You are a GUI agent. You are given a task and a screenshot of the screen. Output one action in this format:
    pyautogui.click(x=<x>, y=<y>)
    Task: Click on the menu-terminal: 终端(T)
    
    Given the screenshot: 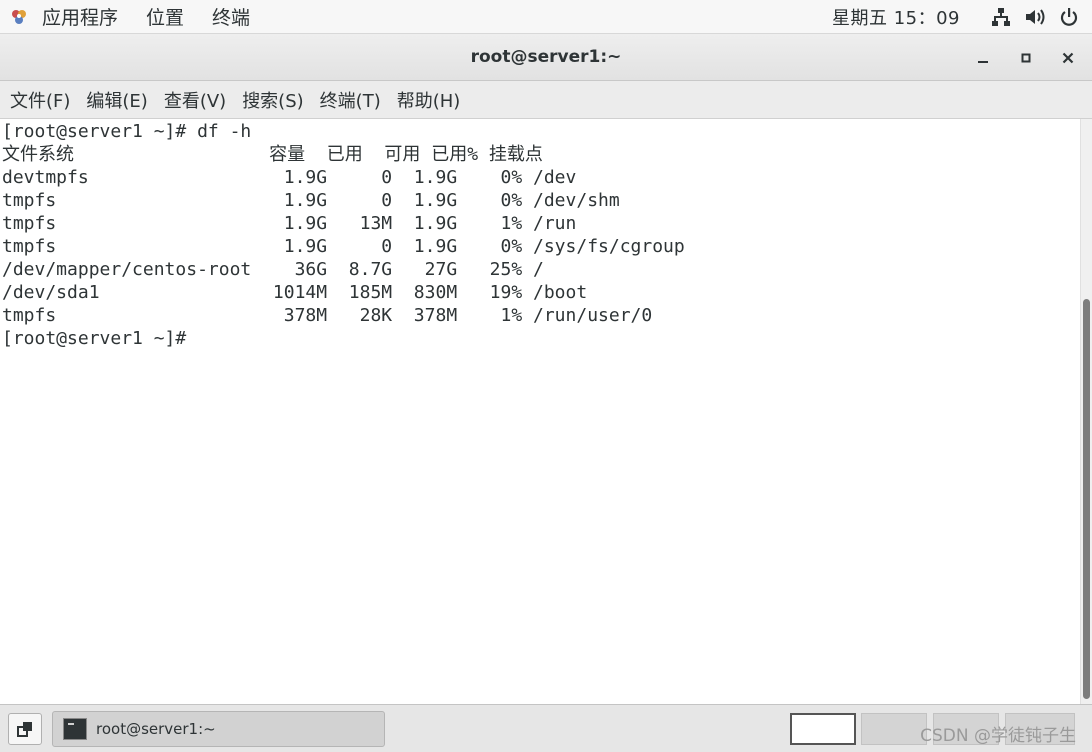 What is the action you would take?
    pyautogui.click(x=350, y=99)
    